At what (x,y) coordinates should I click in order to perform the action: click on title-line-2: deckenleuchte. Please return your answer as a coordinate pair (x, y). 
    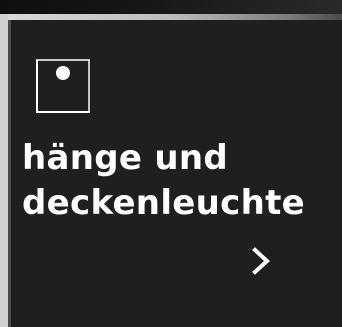
    Looking at the image, I should click on (164, 203).